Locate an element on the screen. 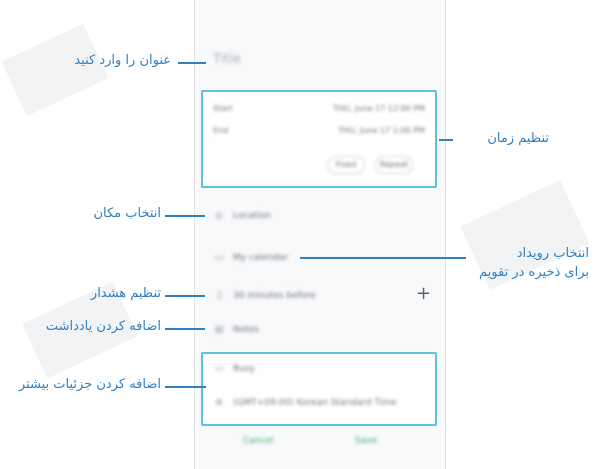 This screenshot has height=469, width=595. cancel-button: Cancel is located at coordinates (258, 441).